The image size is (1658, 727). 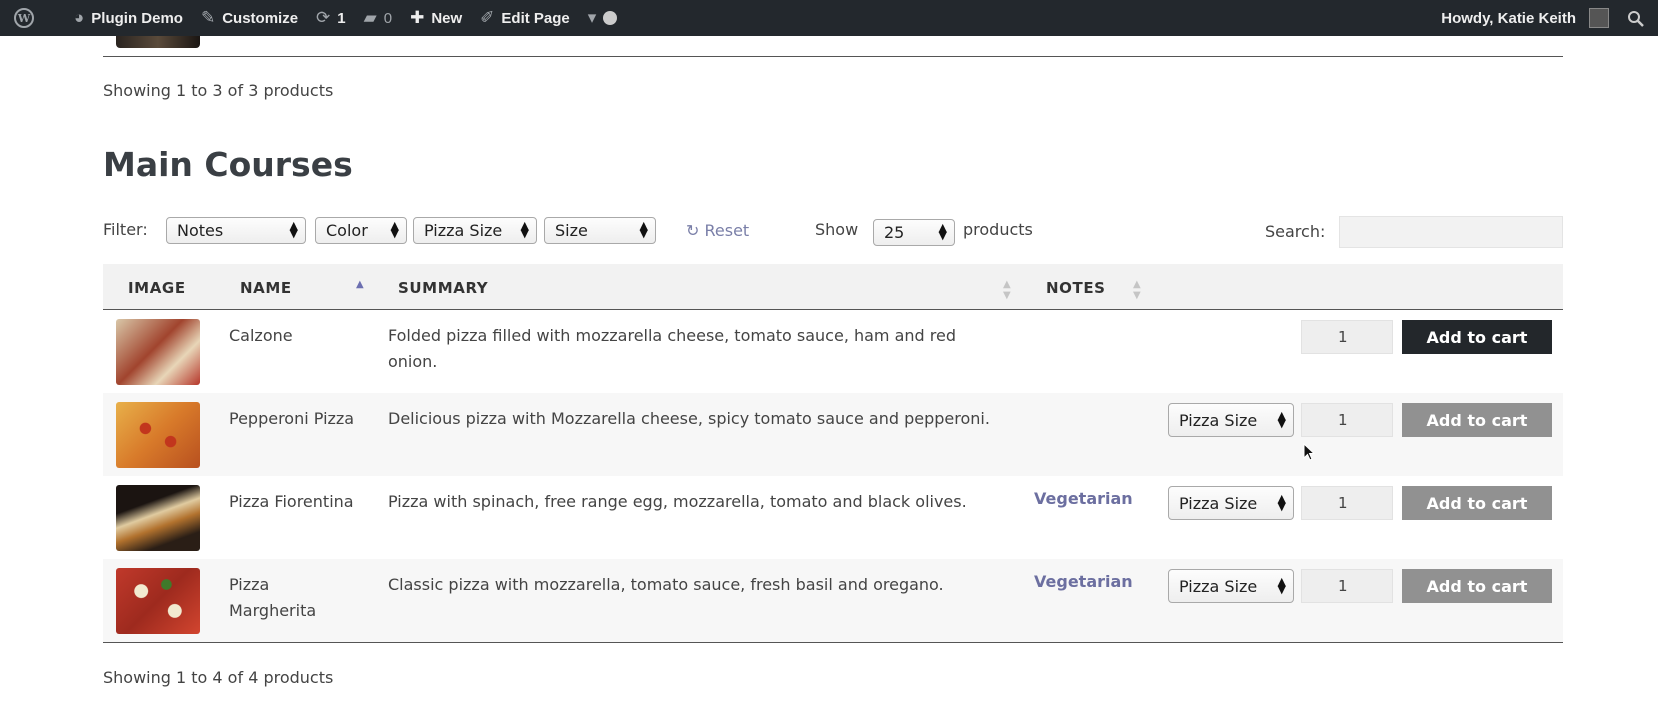 I want to click on edit-page-label: Edit Page, so click(x=535, y=18).